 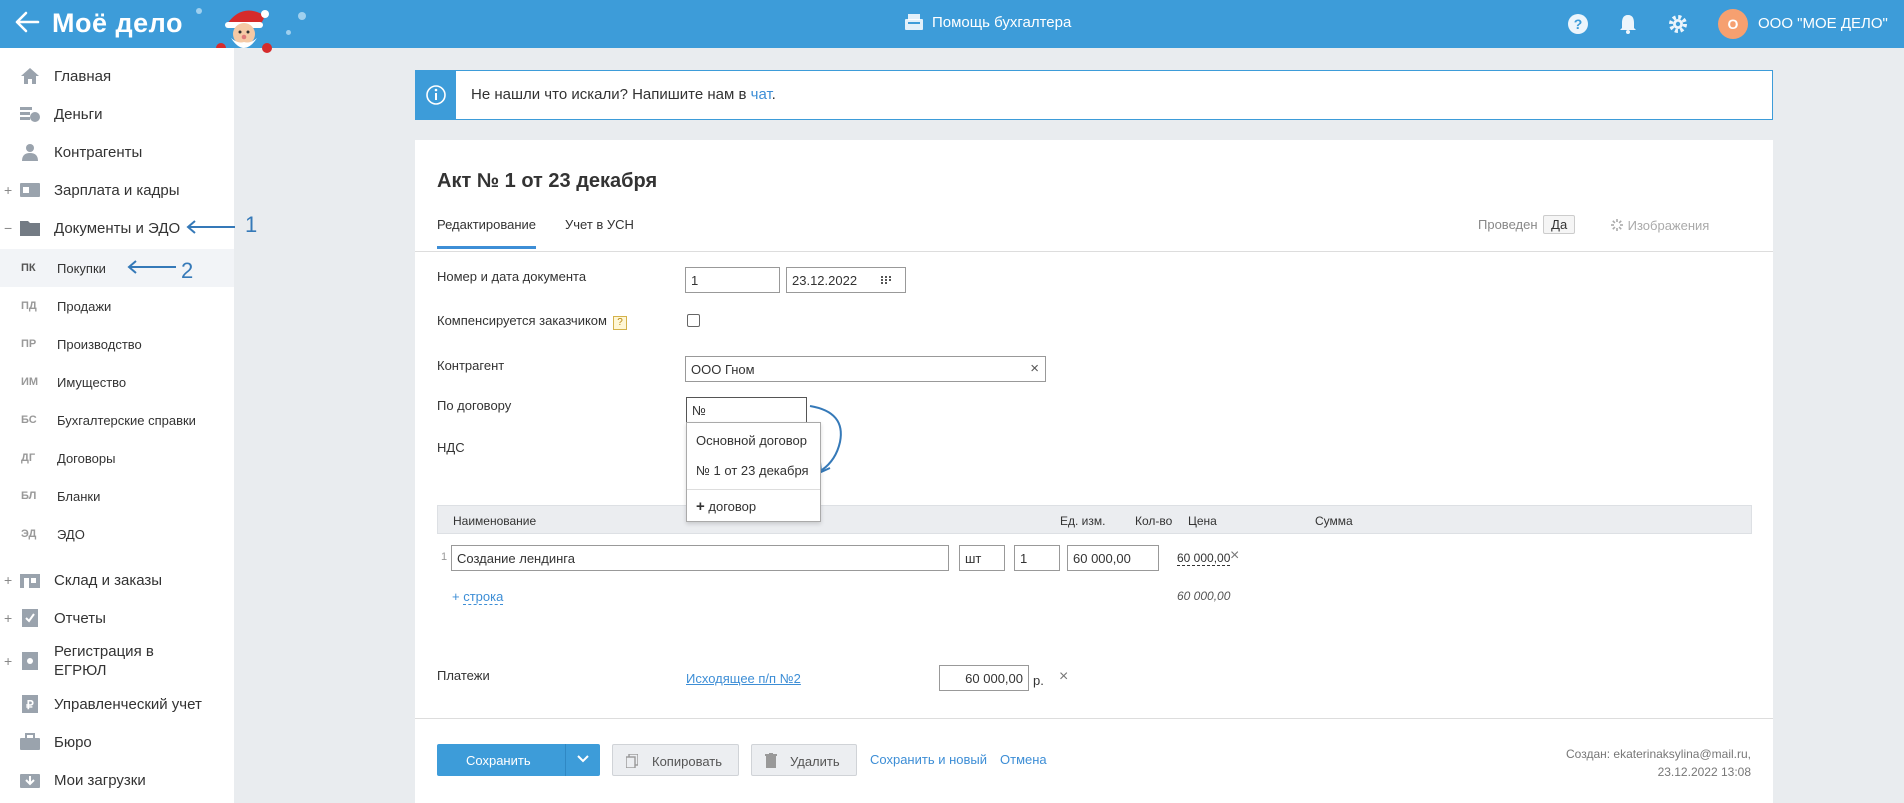 What do you see at coordinates (1113, 558) in the screenshot?
I see `price-input: 60 000,00` at bounding box center [1113, 558].